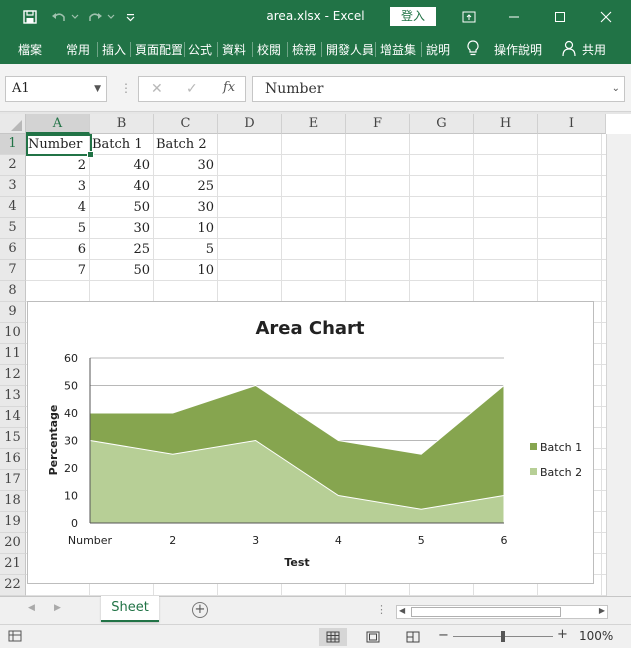  What do you see at coordinates (13, 396) in the screenshot?
I see `row-header-13: 13` at bounding box center [13, 396].